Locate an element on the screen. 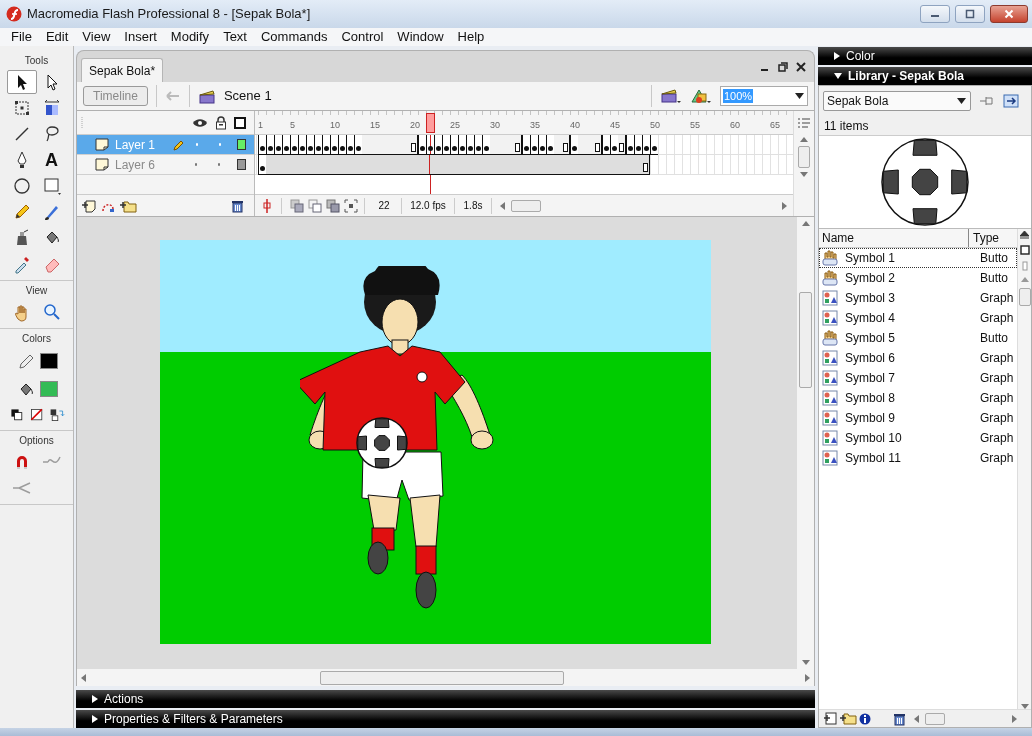 The width and height of the screenshot is (1032, 736). lock-icon is located at coordinates (221, 122).